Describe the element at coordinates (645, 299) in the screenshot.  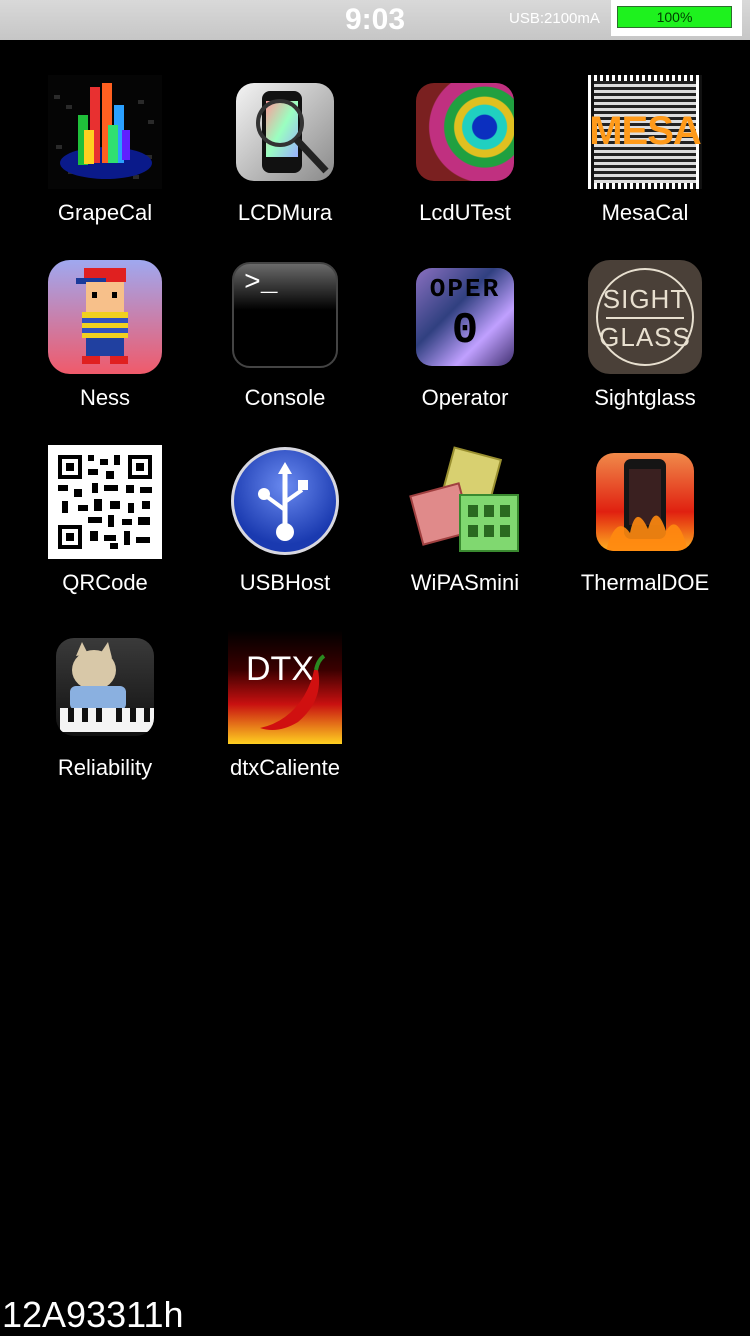
I see `sightglass-text-top: SIGHT` at that location.